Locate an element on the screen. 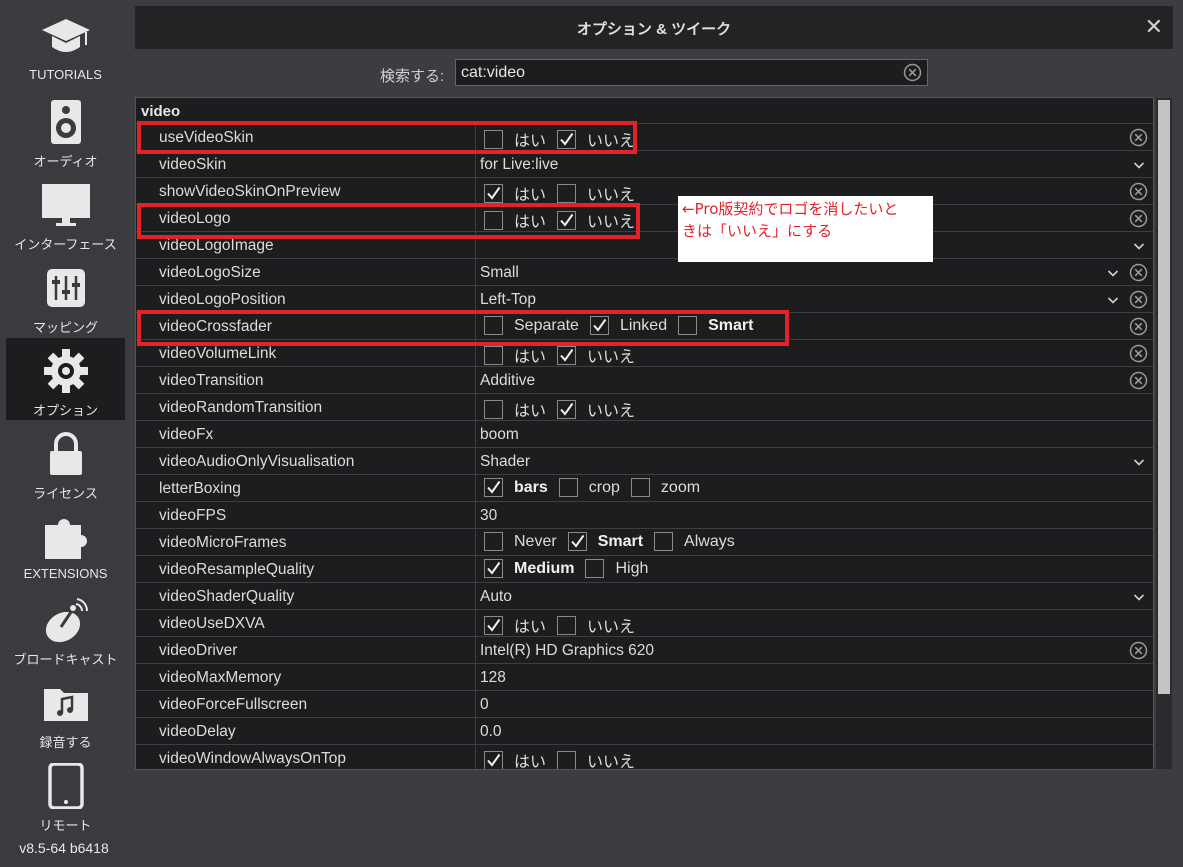  sidebar-item-8: 録音する is located at coordinates (65, 711).